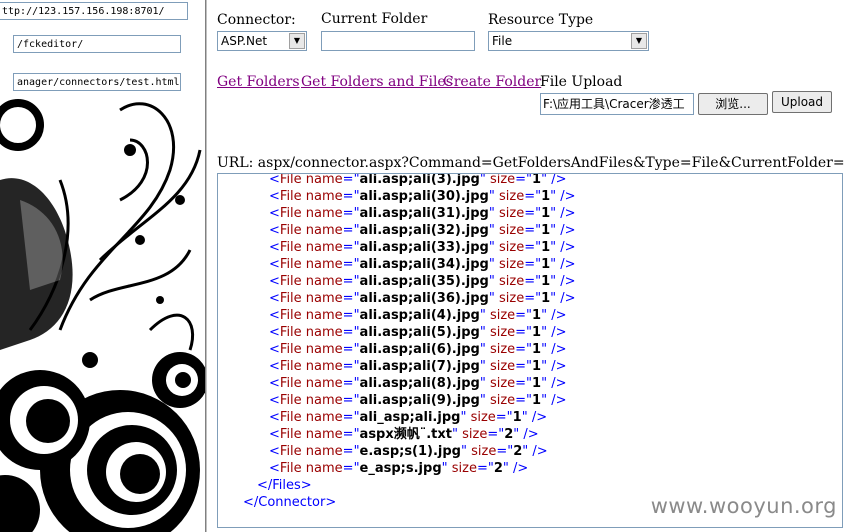 The image size is (847, 532). I want to click on xml-file-entry: <File name="ali_asp;ali.jpg" size="1" />, so click(408, 417).